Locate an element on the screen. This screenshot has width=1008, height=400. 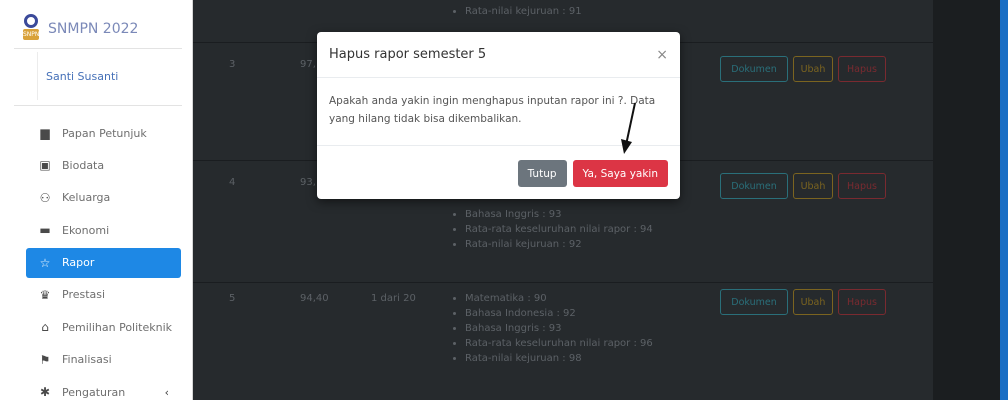
sidebar-item-prestasi: ♛ Prestasi is located at coordinates (103, 295).